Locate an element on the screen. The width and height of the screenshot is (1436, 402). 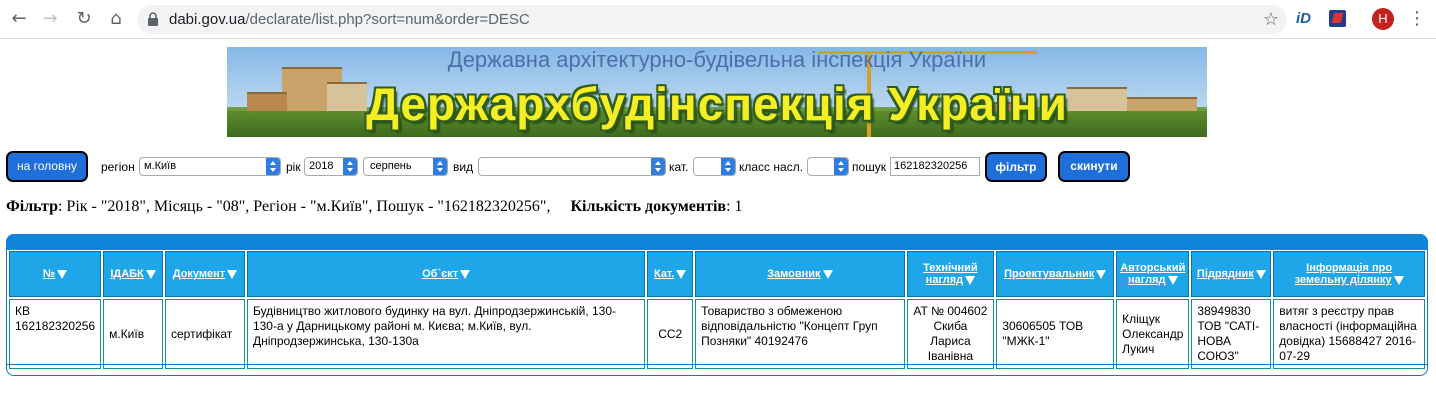
lock-icon is located at coordinates (153, 19).